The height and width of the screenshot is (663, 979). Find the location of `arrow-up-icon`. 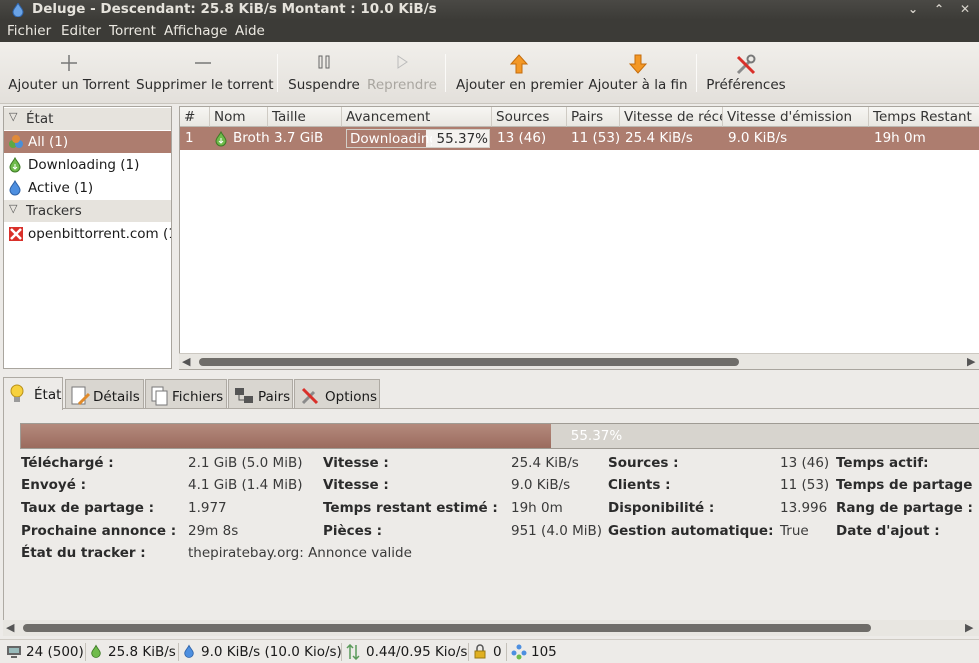

arrow-up-icon is located at coordinates (519, 64).